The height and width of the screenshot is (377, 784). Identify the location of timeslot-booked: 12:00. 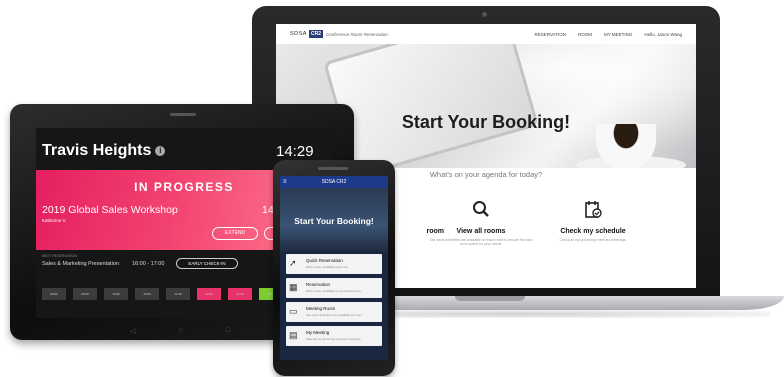
(209, 294).